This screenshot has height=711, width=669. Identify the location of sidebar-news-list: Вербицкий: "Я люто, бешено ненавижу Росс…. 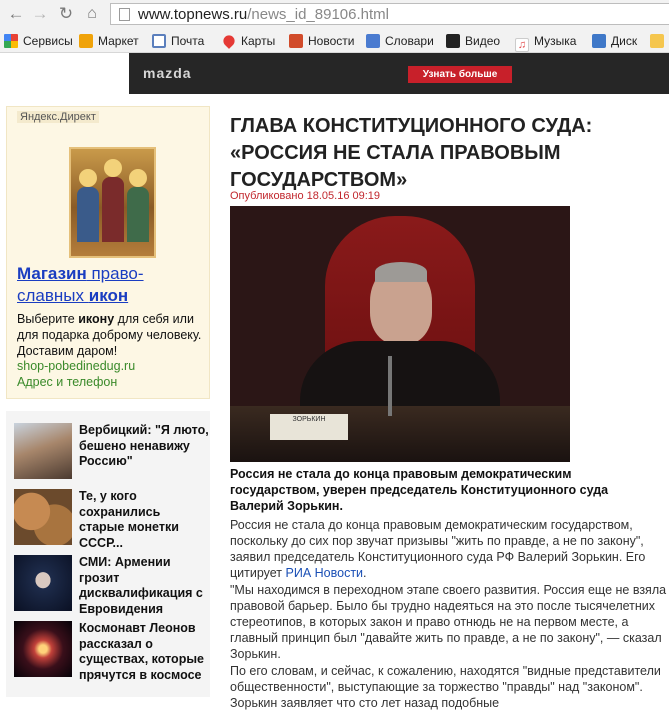
(108, 554).